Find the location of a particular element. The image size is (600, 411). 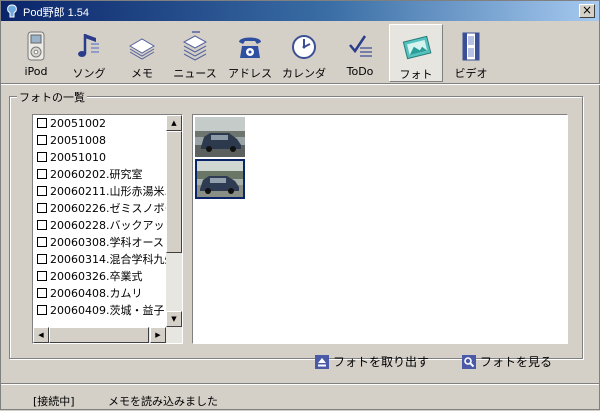

music-note-icon is located at coordinates (88, 45).